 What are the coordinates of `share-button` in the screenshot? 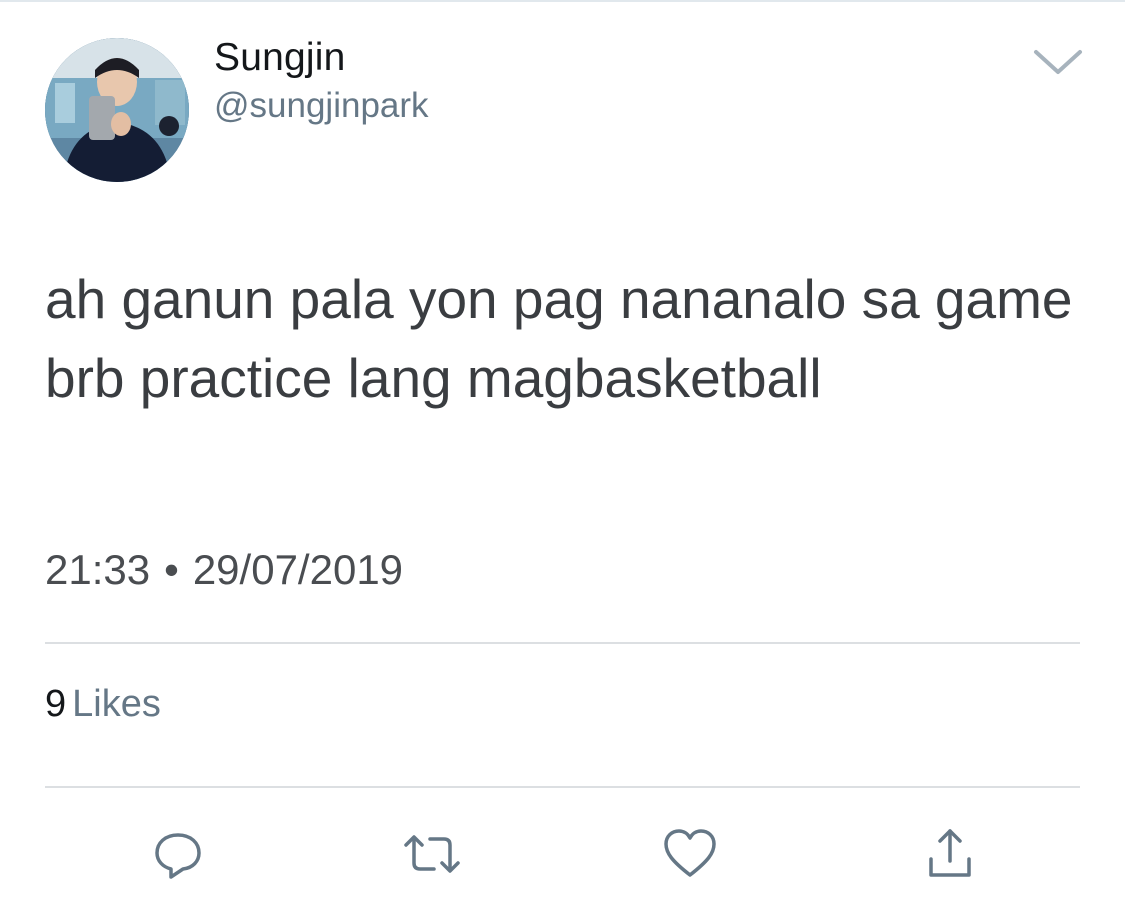 It's located at (950, 854).